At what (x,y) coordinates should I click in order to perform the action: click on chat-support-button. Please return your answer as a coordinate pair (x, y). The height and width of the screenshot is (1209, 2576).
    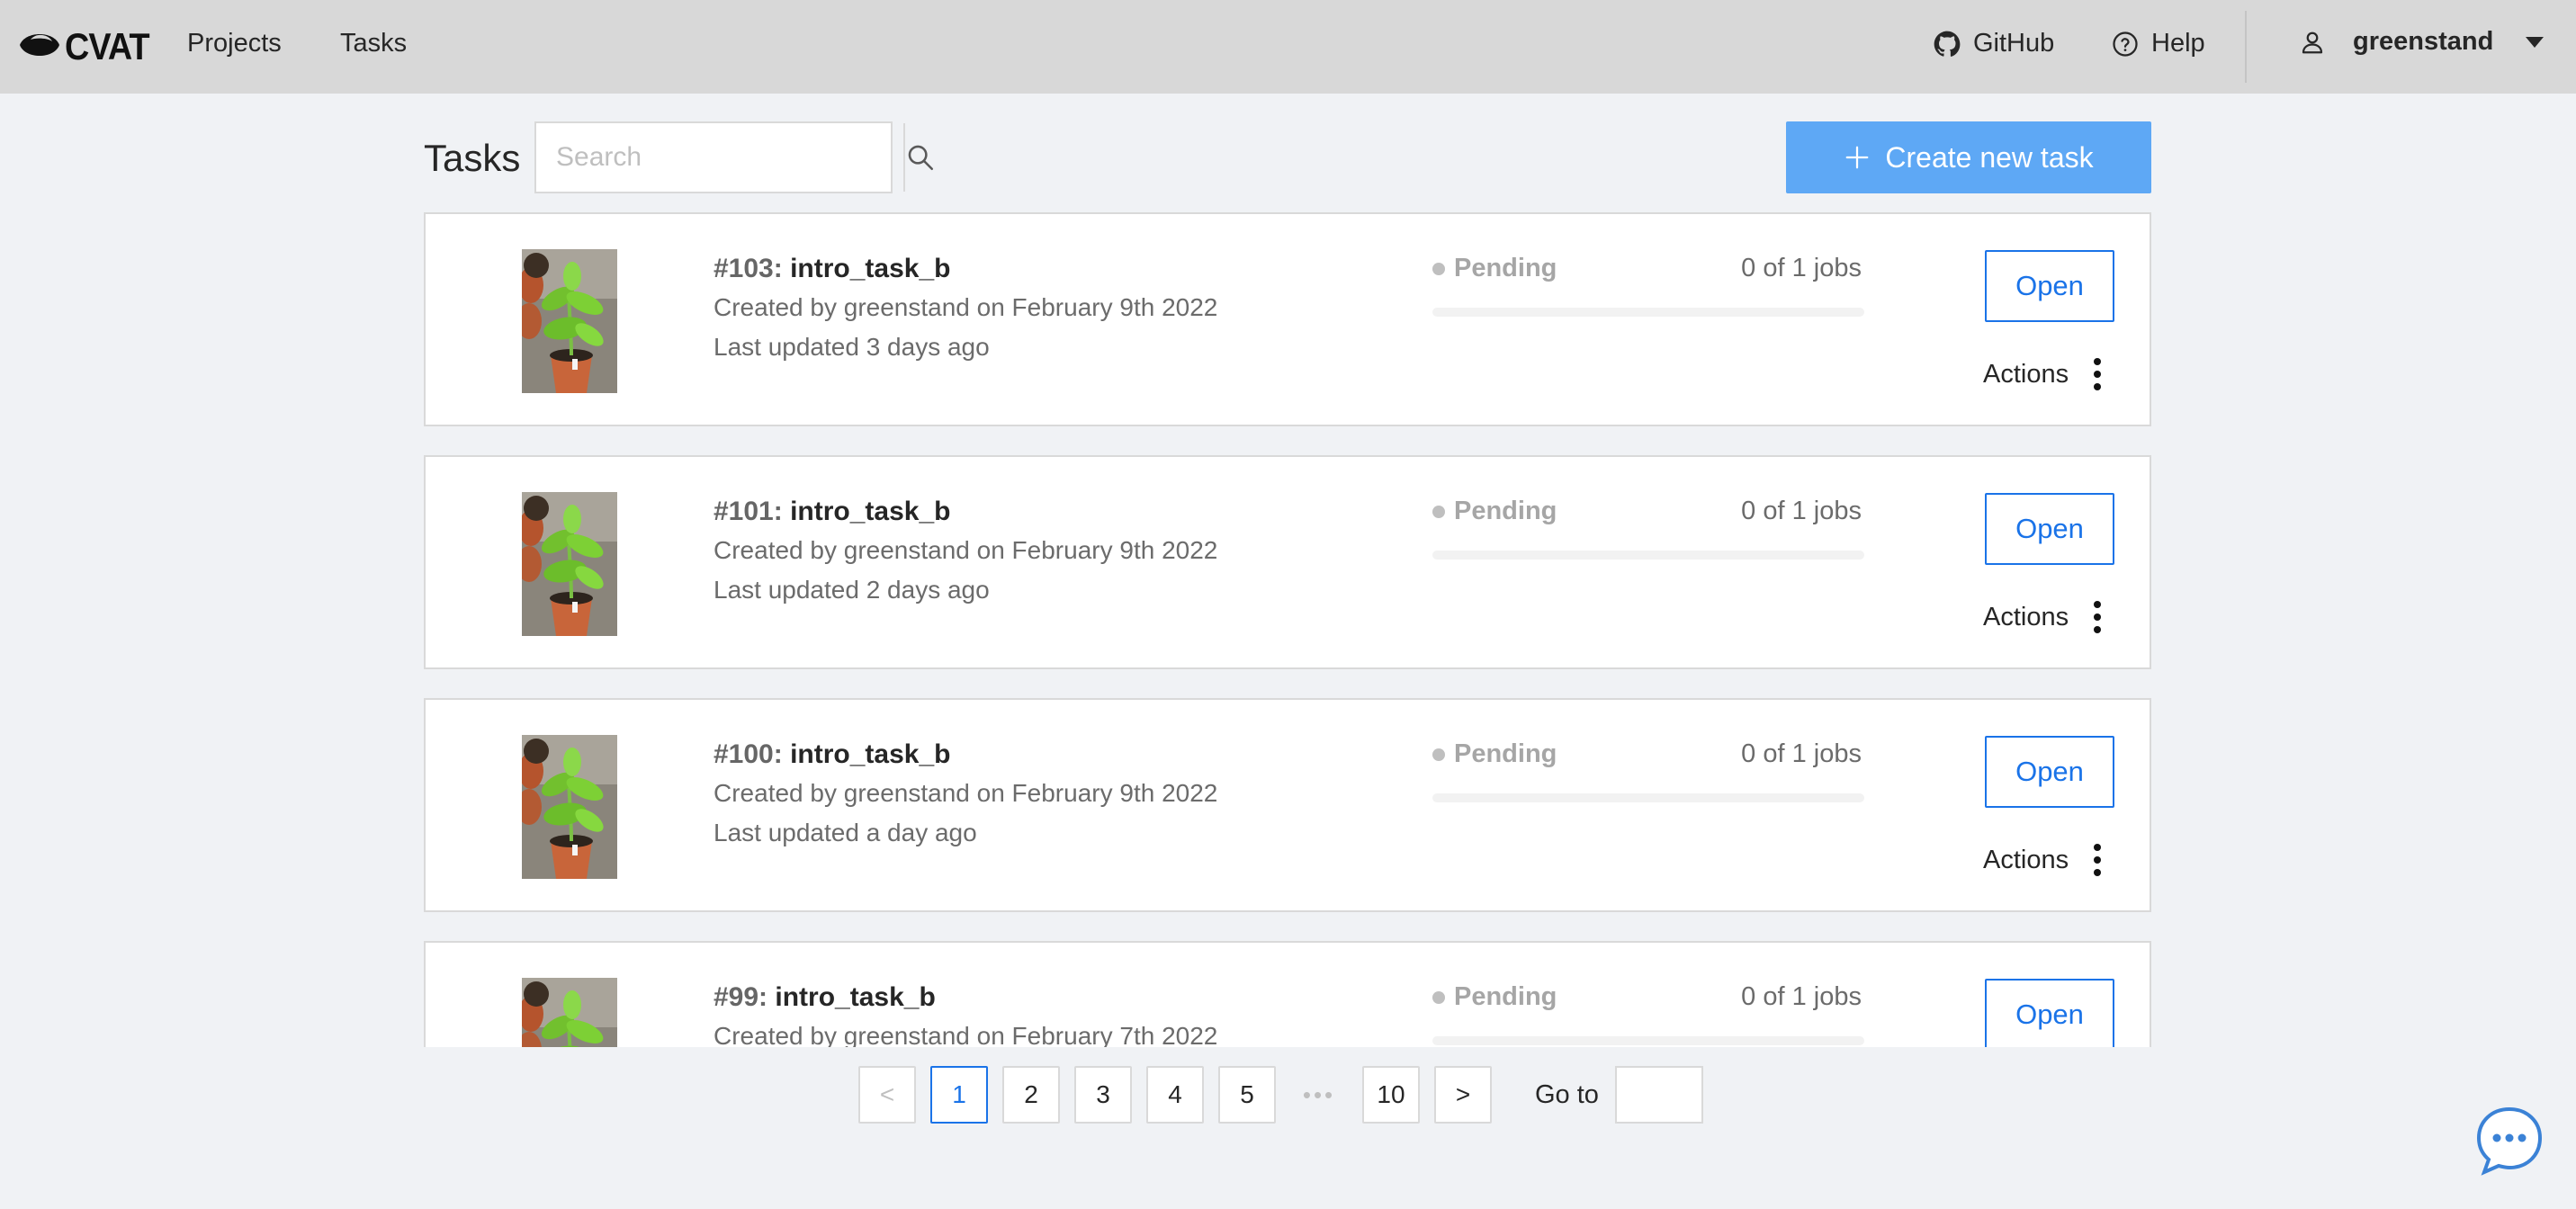
    Looking at the image, I should click on (2509, 1140).